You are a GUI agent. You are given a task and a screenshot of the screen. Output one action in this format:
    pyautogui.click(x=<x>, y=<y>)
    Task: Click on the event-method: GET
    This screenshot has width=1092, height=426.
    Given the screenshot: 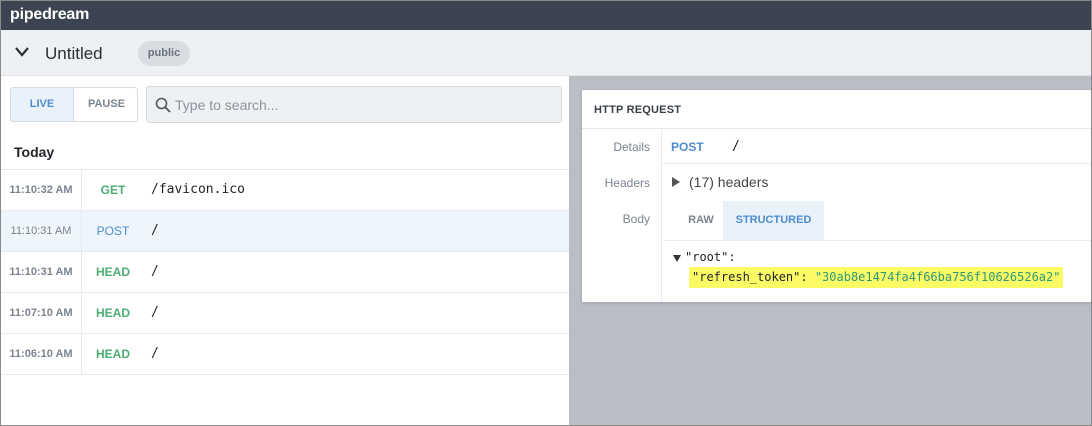 What is the action you would take?
    pyautogui.click(x=113, y=190)
    